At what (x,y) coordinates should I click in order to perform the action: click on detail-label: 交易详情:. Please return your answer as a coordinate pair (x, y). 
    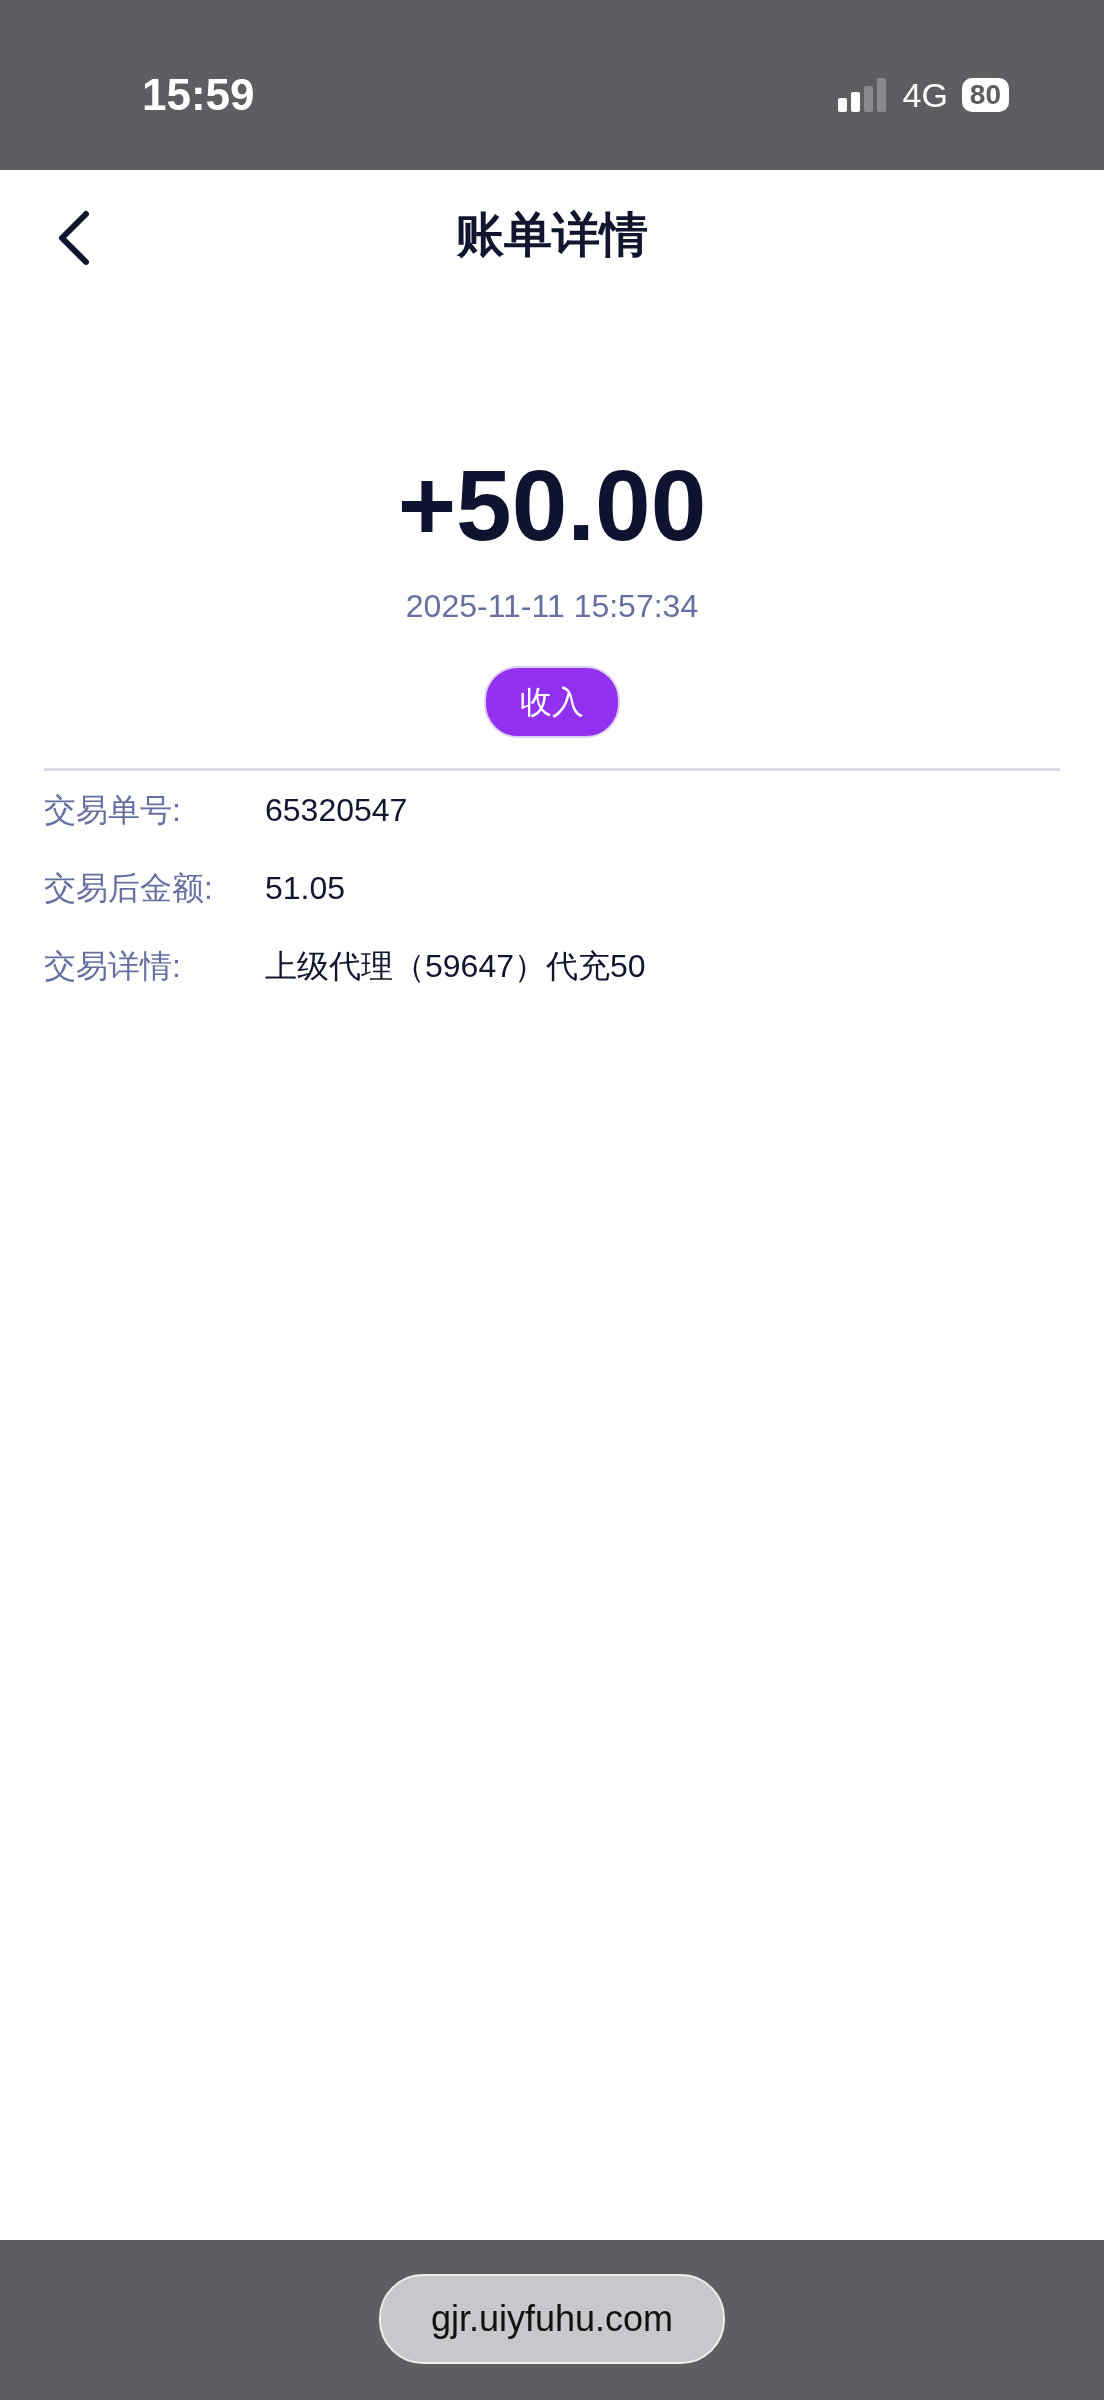
    Looking at the image, I should click on (113, 966).